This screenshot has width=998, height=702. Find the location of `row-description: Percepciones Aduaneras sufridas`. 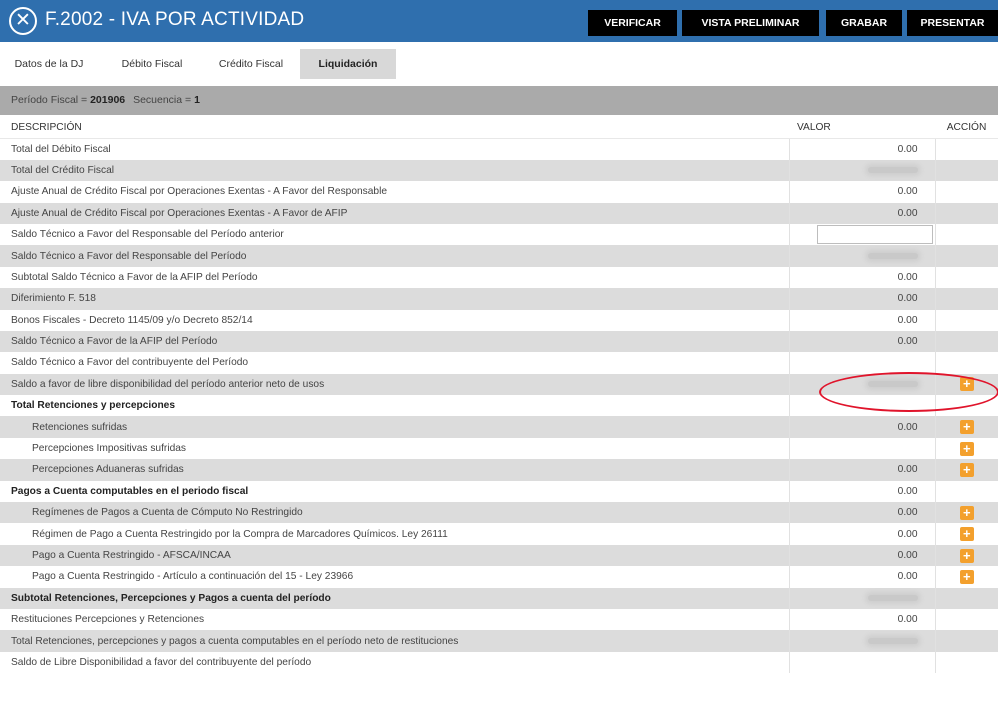

row-description: Percepciones Aduaneras sufridas is located at coordinates (394, 470).